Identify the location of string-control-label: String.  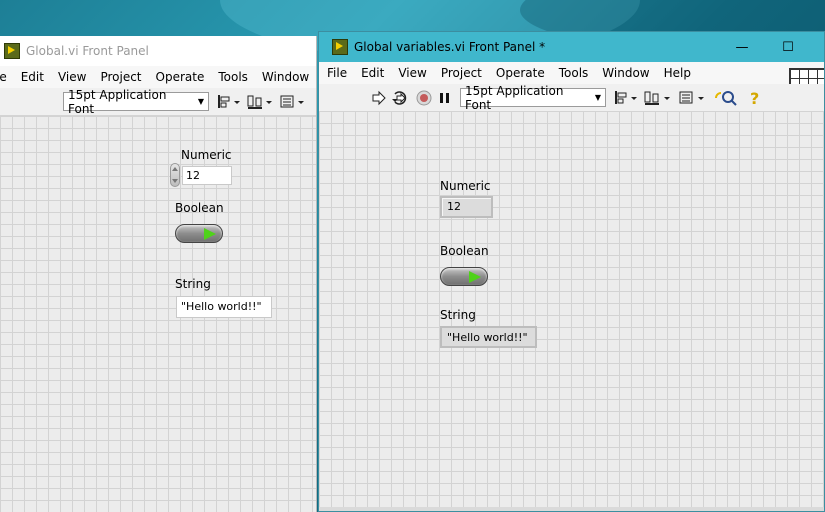
(193, 284).